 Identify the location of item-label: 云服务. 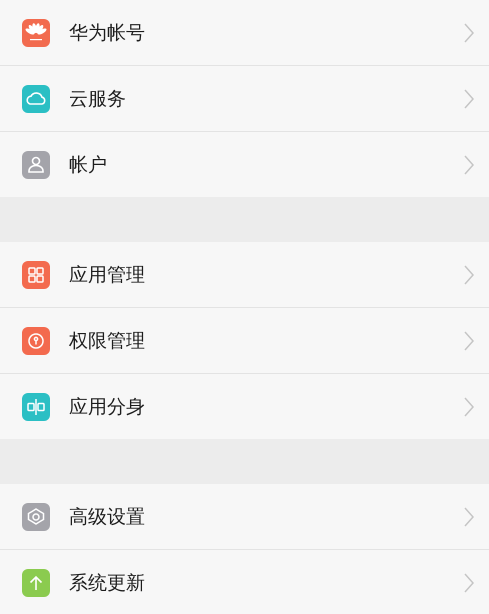
(98, 99).